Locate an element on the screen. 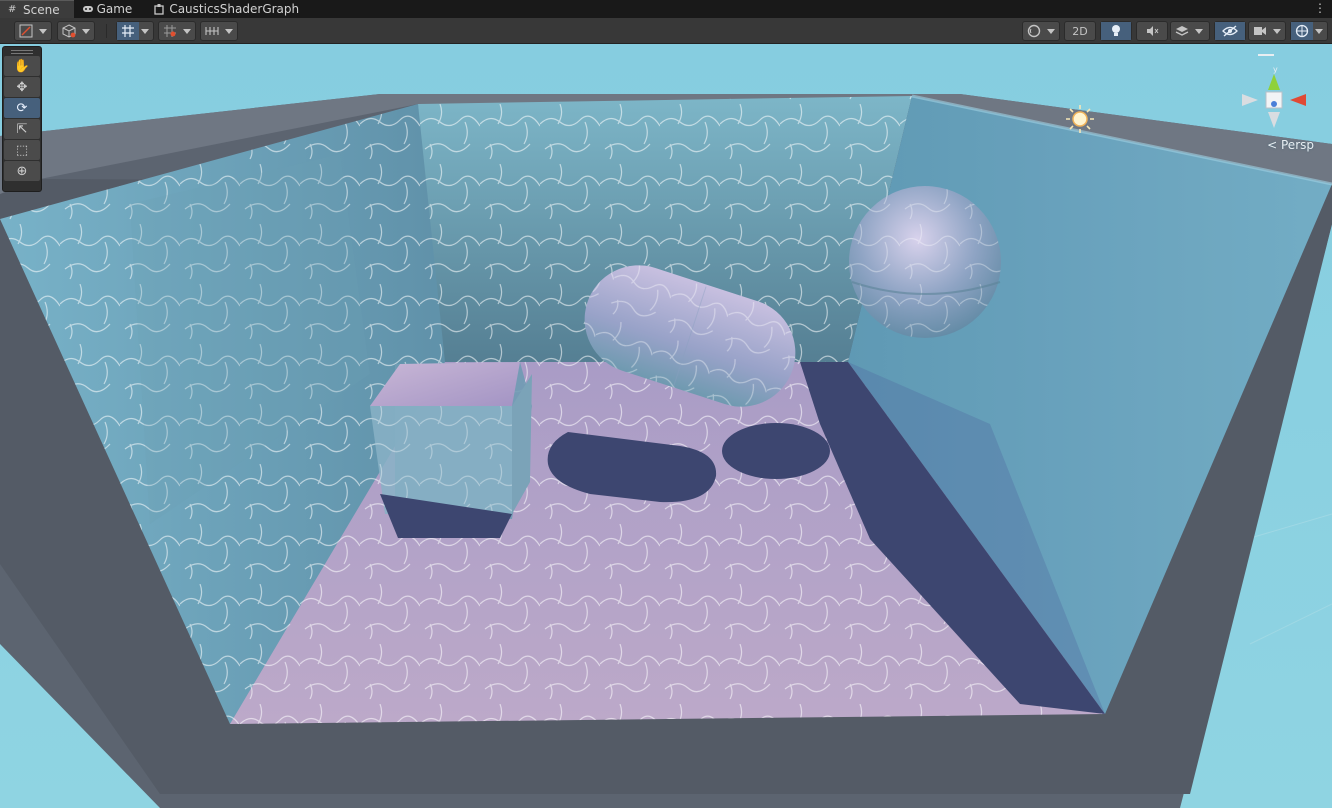 The image size is (1332, 808). toggle-2d-button: 2D is located at coordinates (1080, 31).